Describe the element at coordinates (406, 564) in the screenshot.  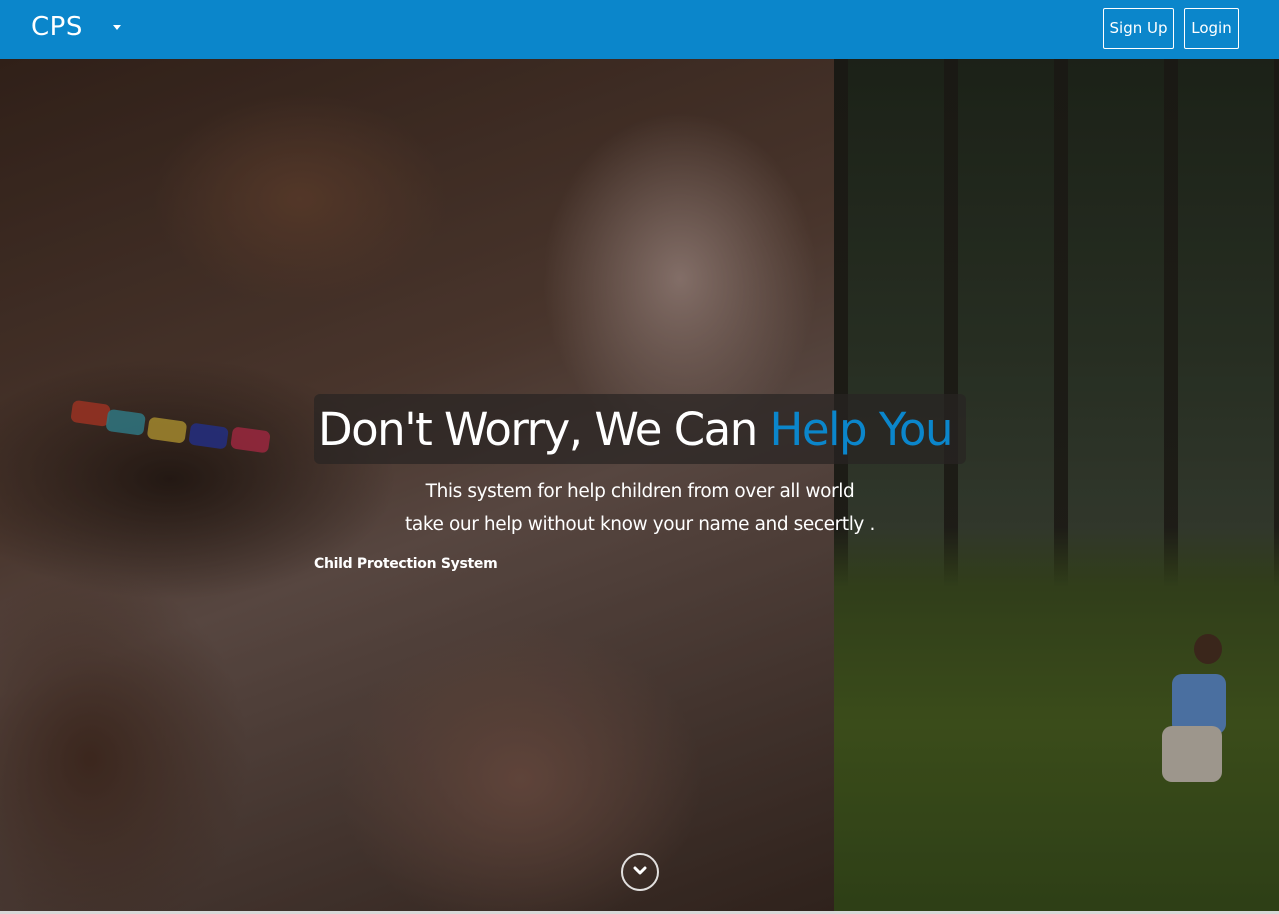
I see `hero-tagline: Child Protection System` at that location.